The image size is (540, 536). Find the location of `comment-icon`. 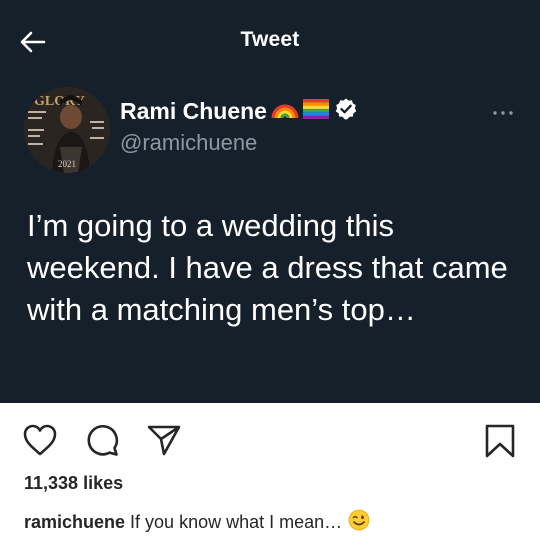

comment-icon is located at coordinates (102, 442).